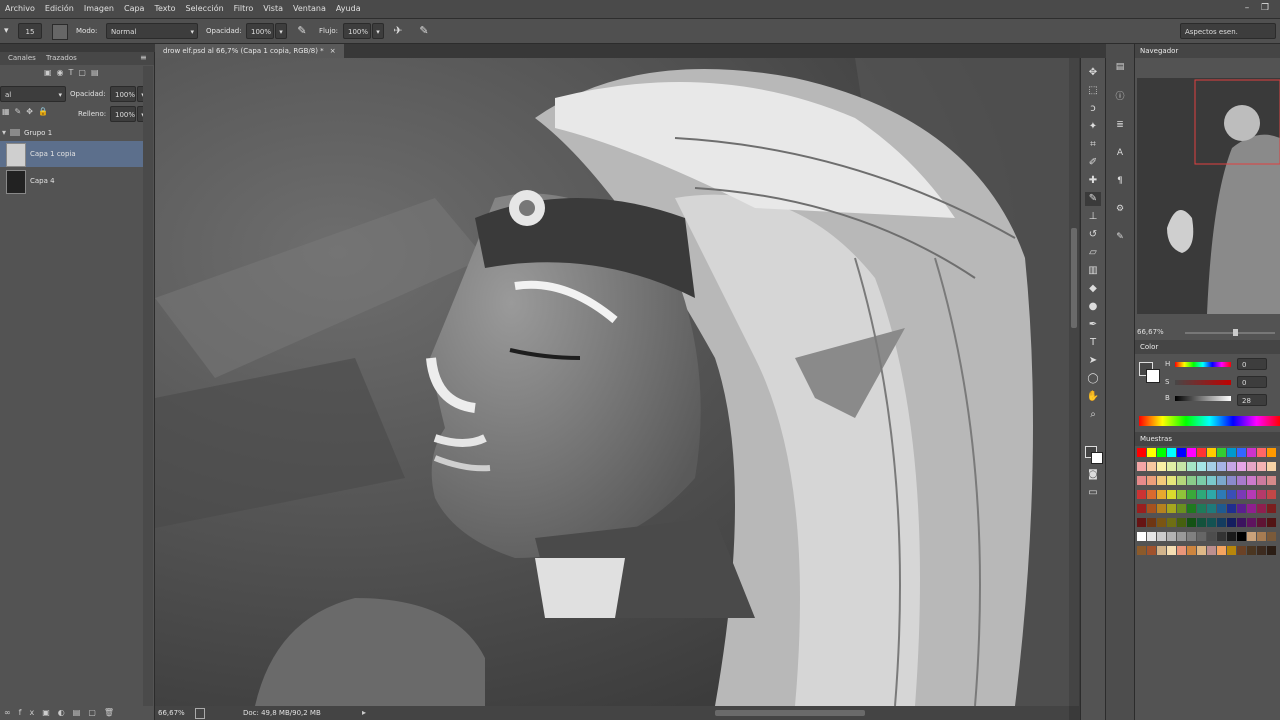 This screenshot has height=720, width=1280. Describe the element at coordinates (84, 74) in the screenshot. I see `layer-filter-icons: ▣◉T▢▤` at that location.